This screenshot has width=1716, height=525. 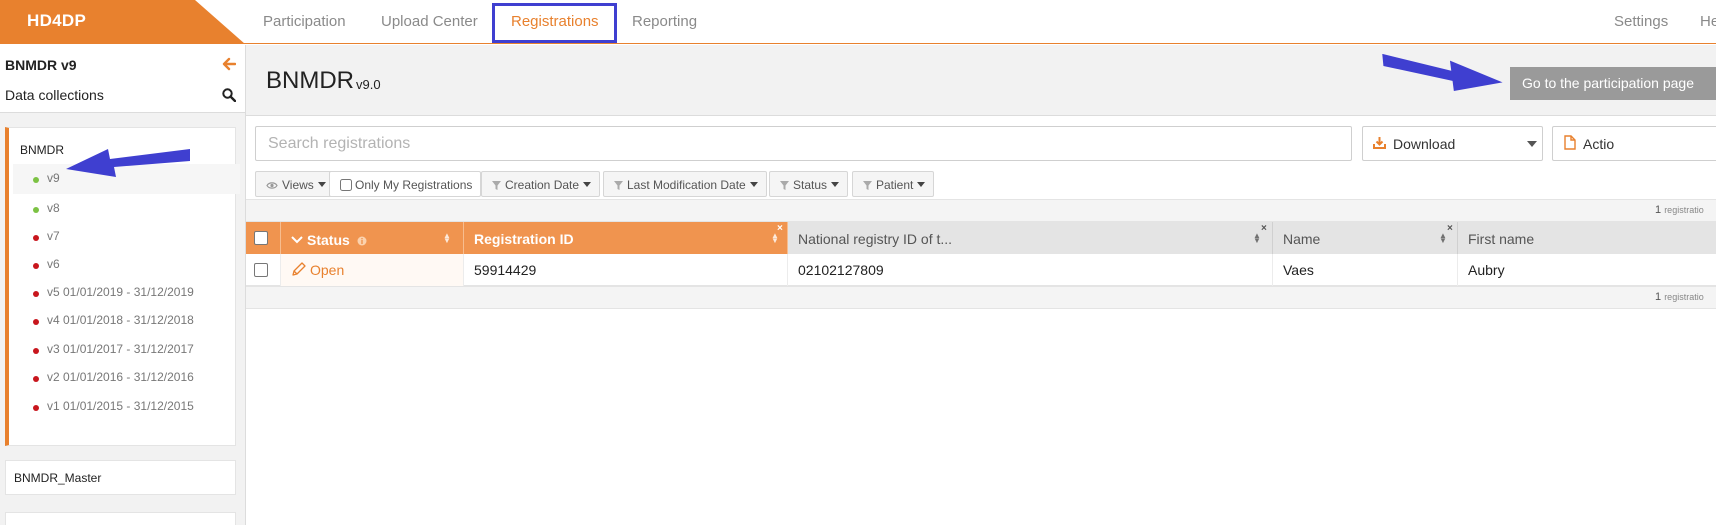 What do you see at coordinates (54, 95) in the screenshot?
I see `sidebar-subtitle: Data collections` at bounding box center [54, 95].